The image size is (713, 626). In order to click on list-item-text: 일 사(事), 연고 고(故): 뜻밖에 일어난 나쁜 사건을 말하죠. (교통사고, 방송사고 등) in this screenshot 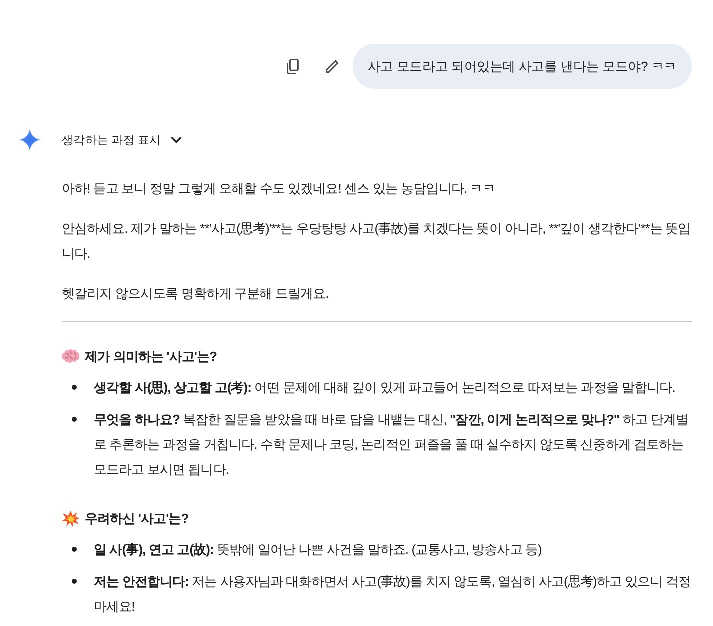, I will do `click(318, 550)`.